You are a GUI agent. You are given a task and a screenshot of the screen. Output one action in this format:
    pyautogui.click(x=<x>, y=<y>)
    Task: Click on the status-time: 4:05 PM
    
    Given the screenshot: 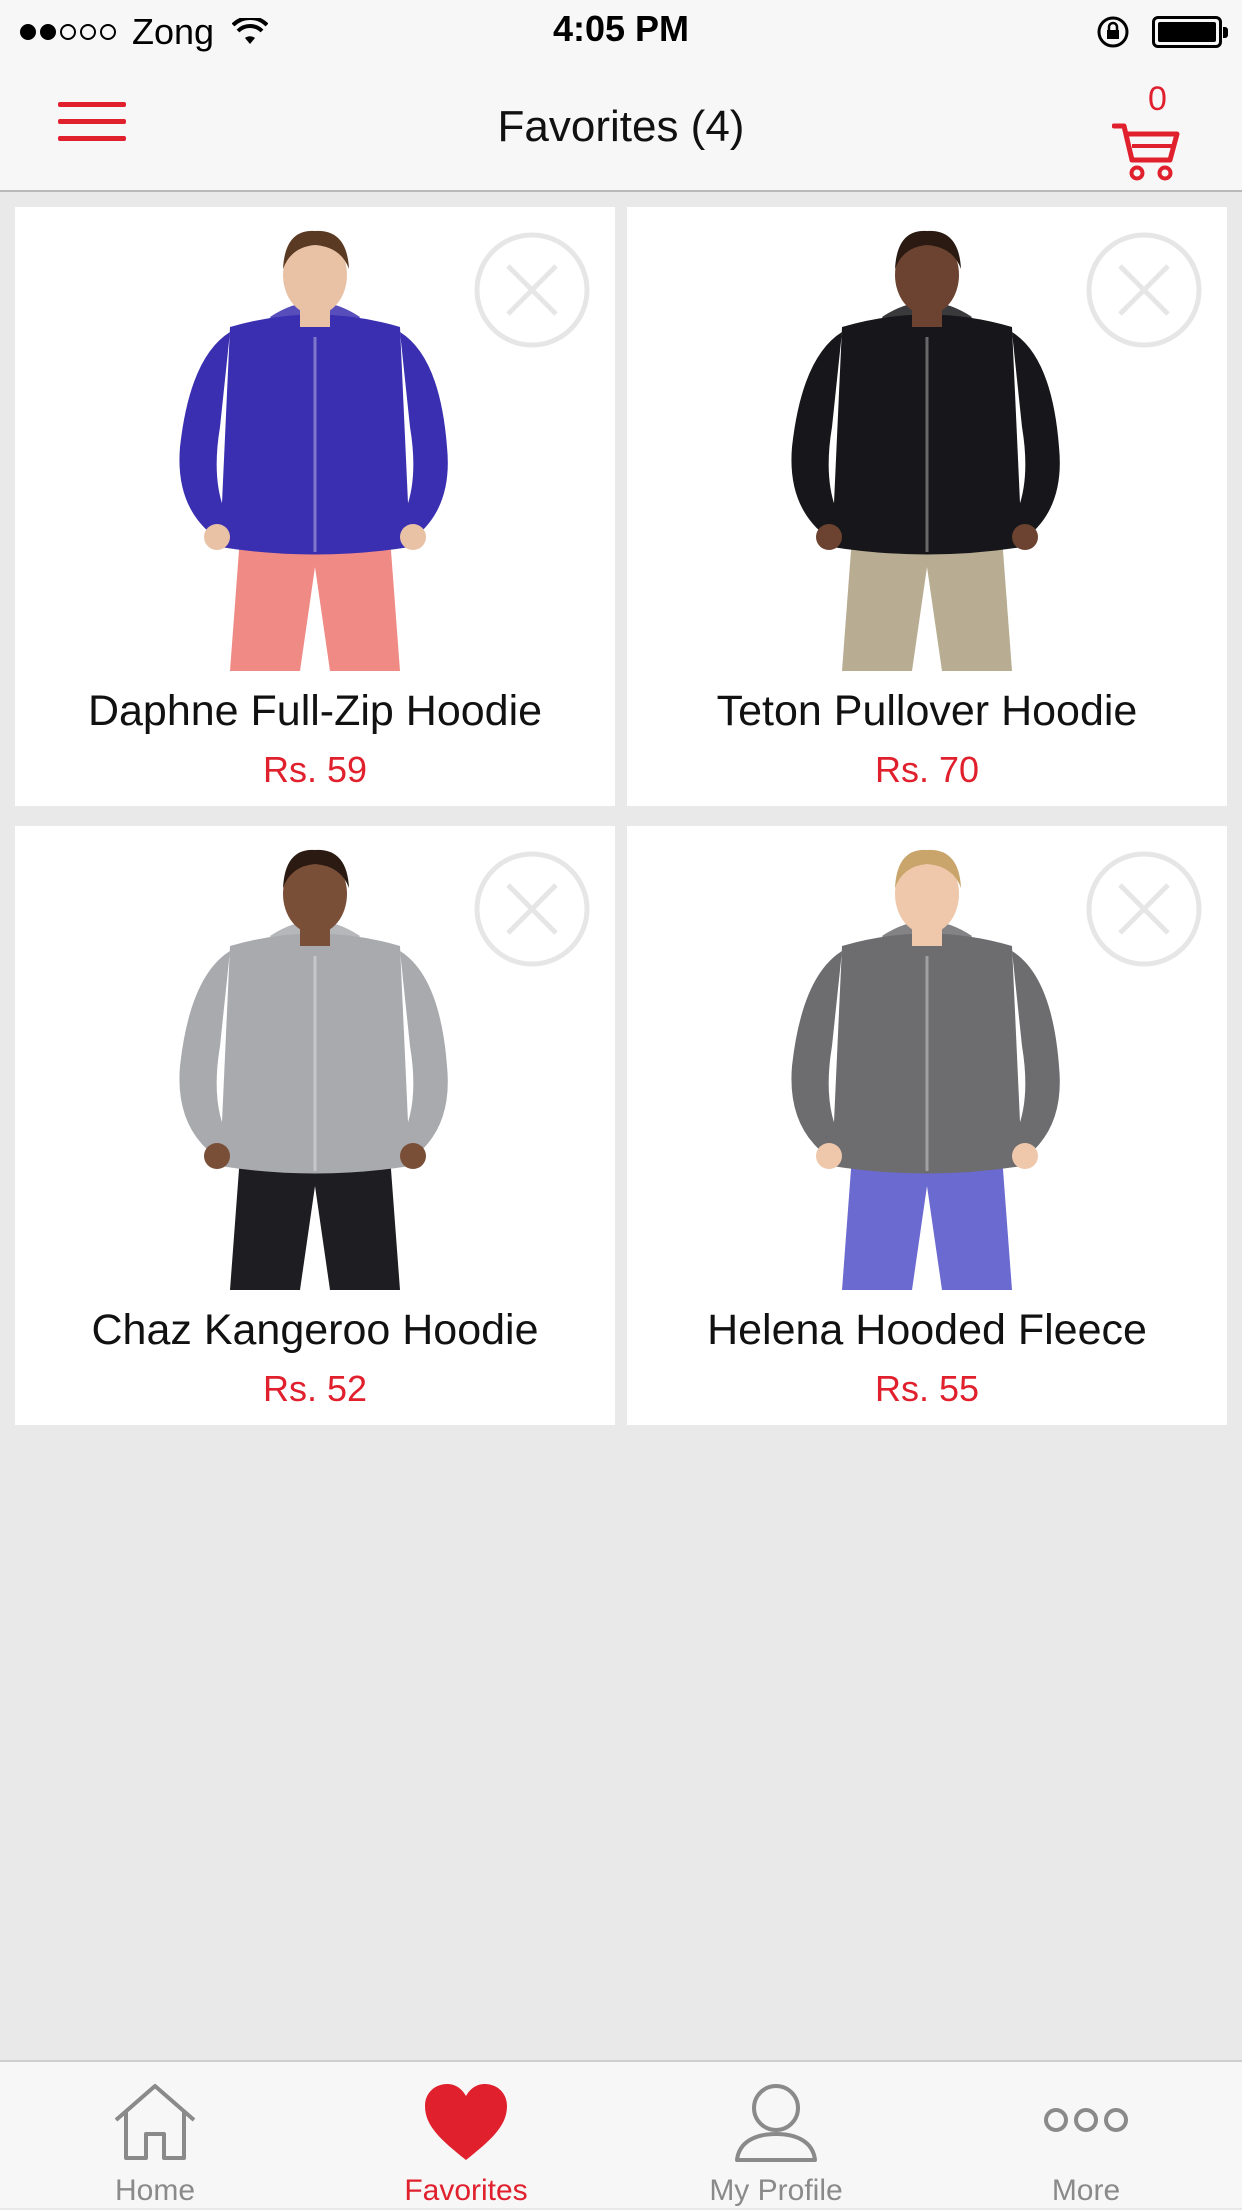 What is the action you would take?
    pyautogui.click(x=621, y=28)
    